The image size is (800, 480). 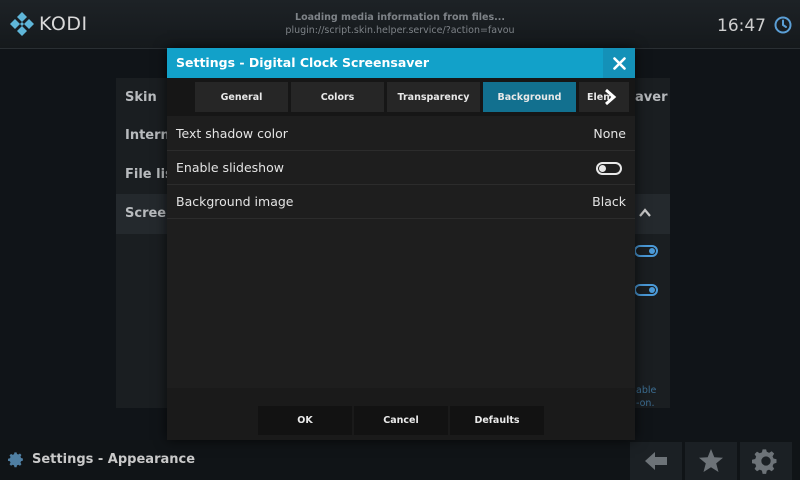 I want to click on setting-label: Text shadow color, so click(x=232, y=133).